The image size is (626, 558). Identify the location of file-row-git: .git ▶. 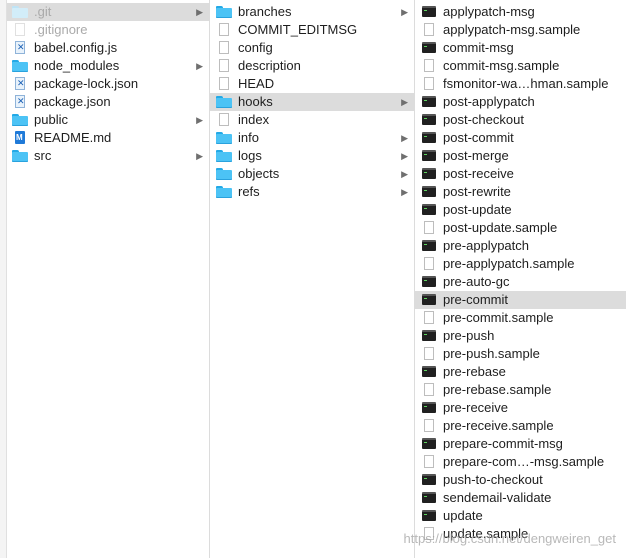
(107, 12).